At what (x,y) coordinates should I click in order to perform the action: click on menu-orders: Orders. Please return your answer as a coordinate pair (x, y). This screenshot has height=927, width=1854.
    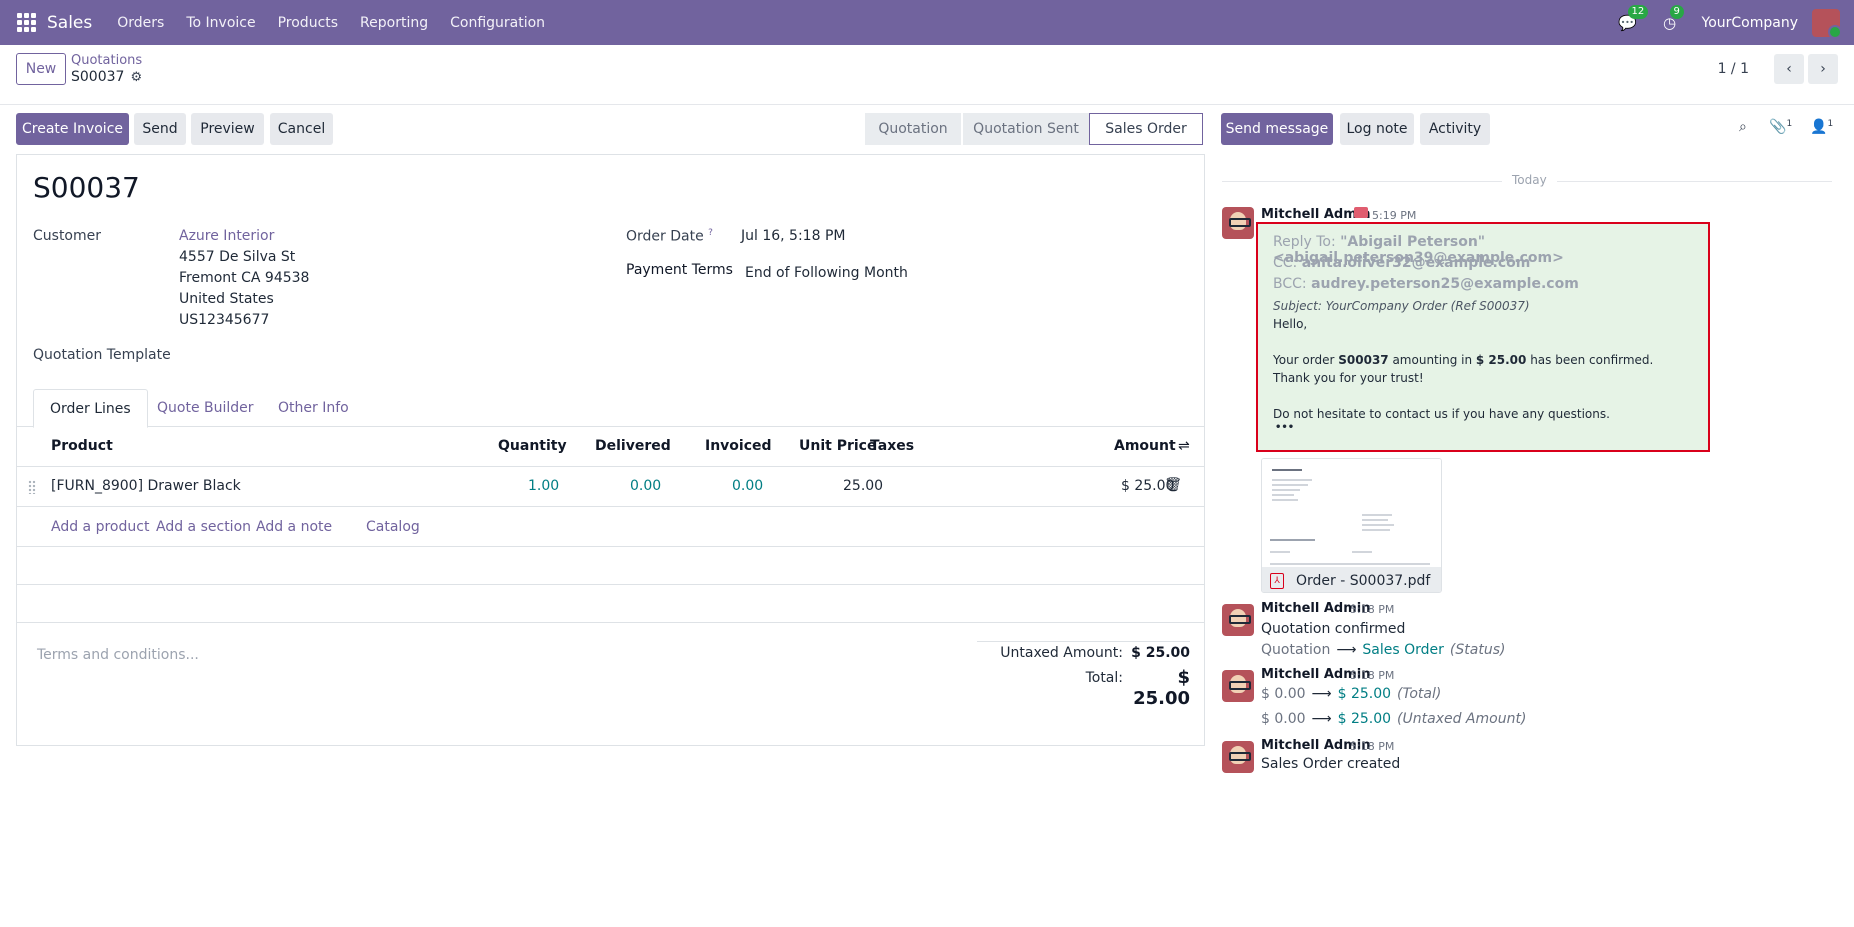
    Looking at the image, I should click on (140, 23).